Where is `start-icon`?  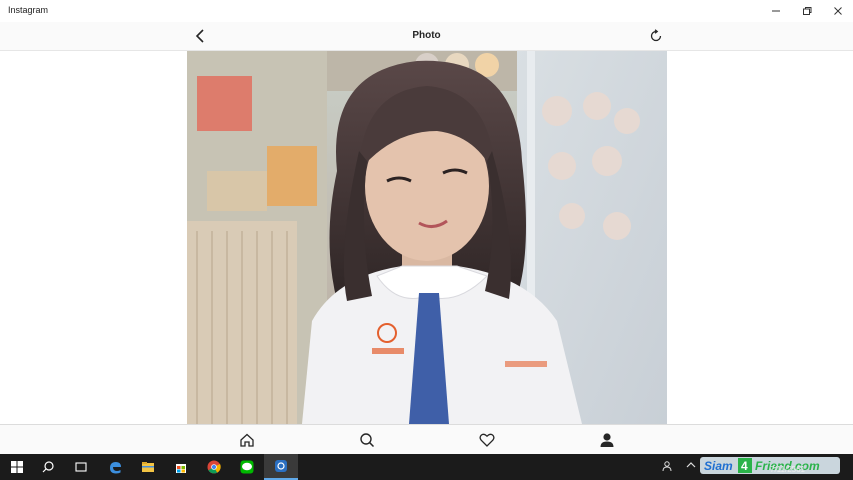
start-icon is located at coordinates (17, 467).